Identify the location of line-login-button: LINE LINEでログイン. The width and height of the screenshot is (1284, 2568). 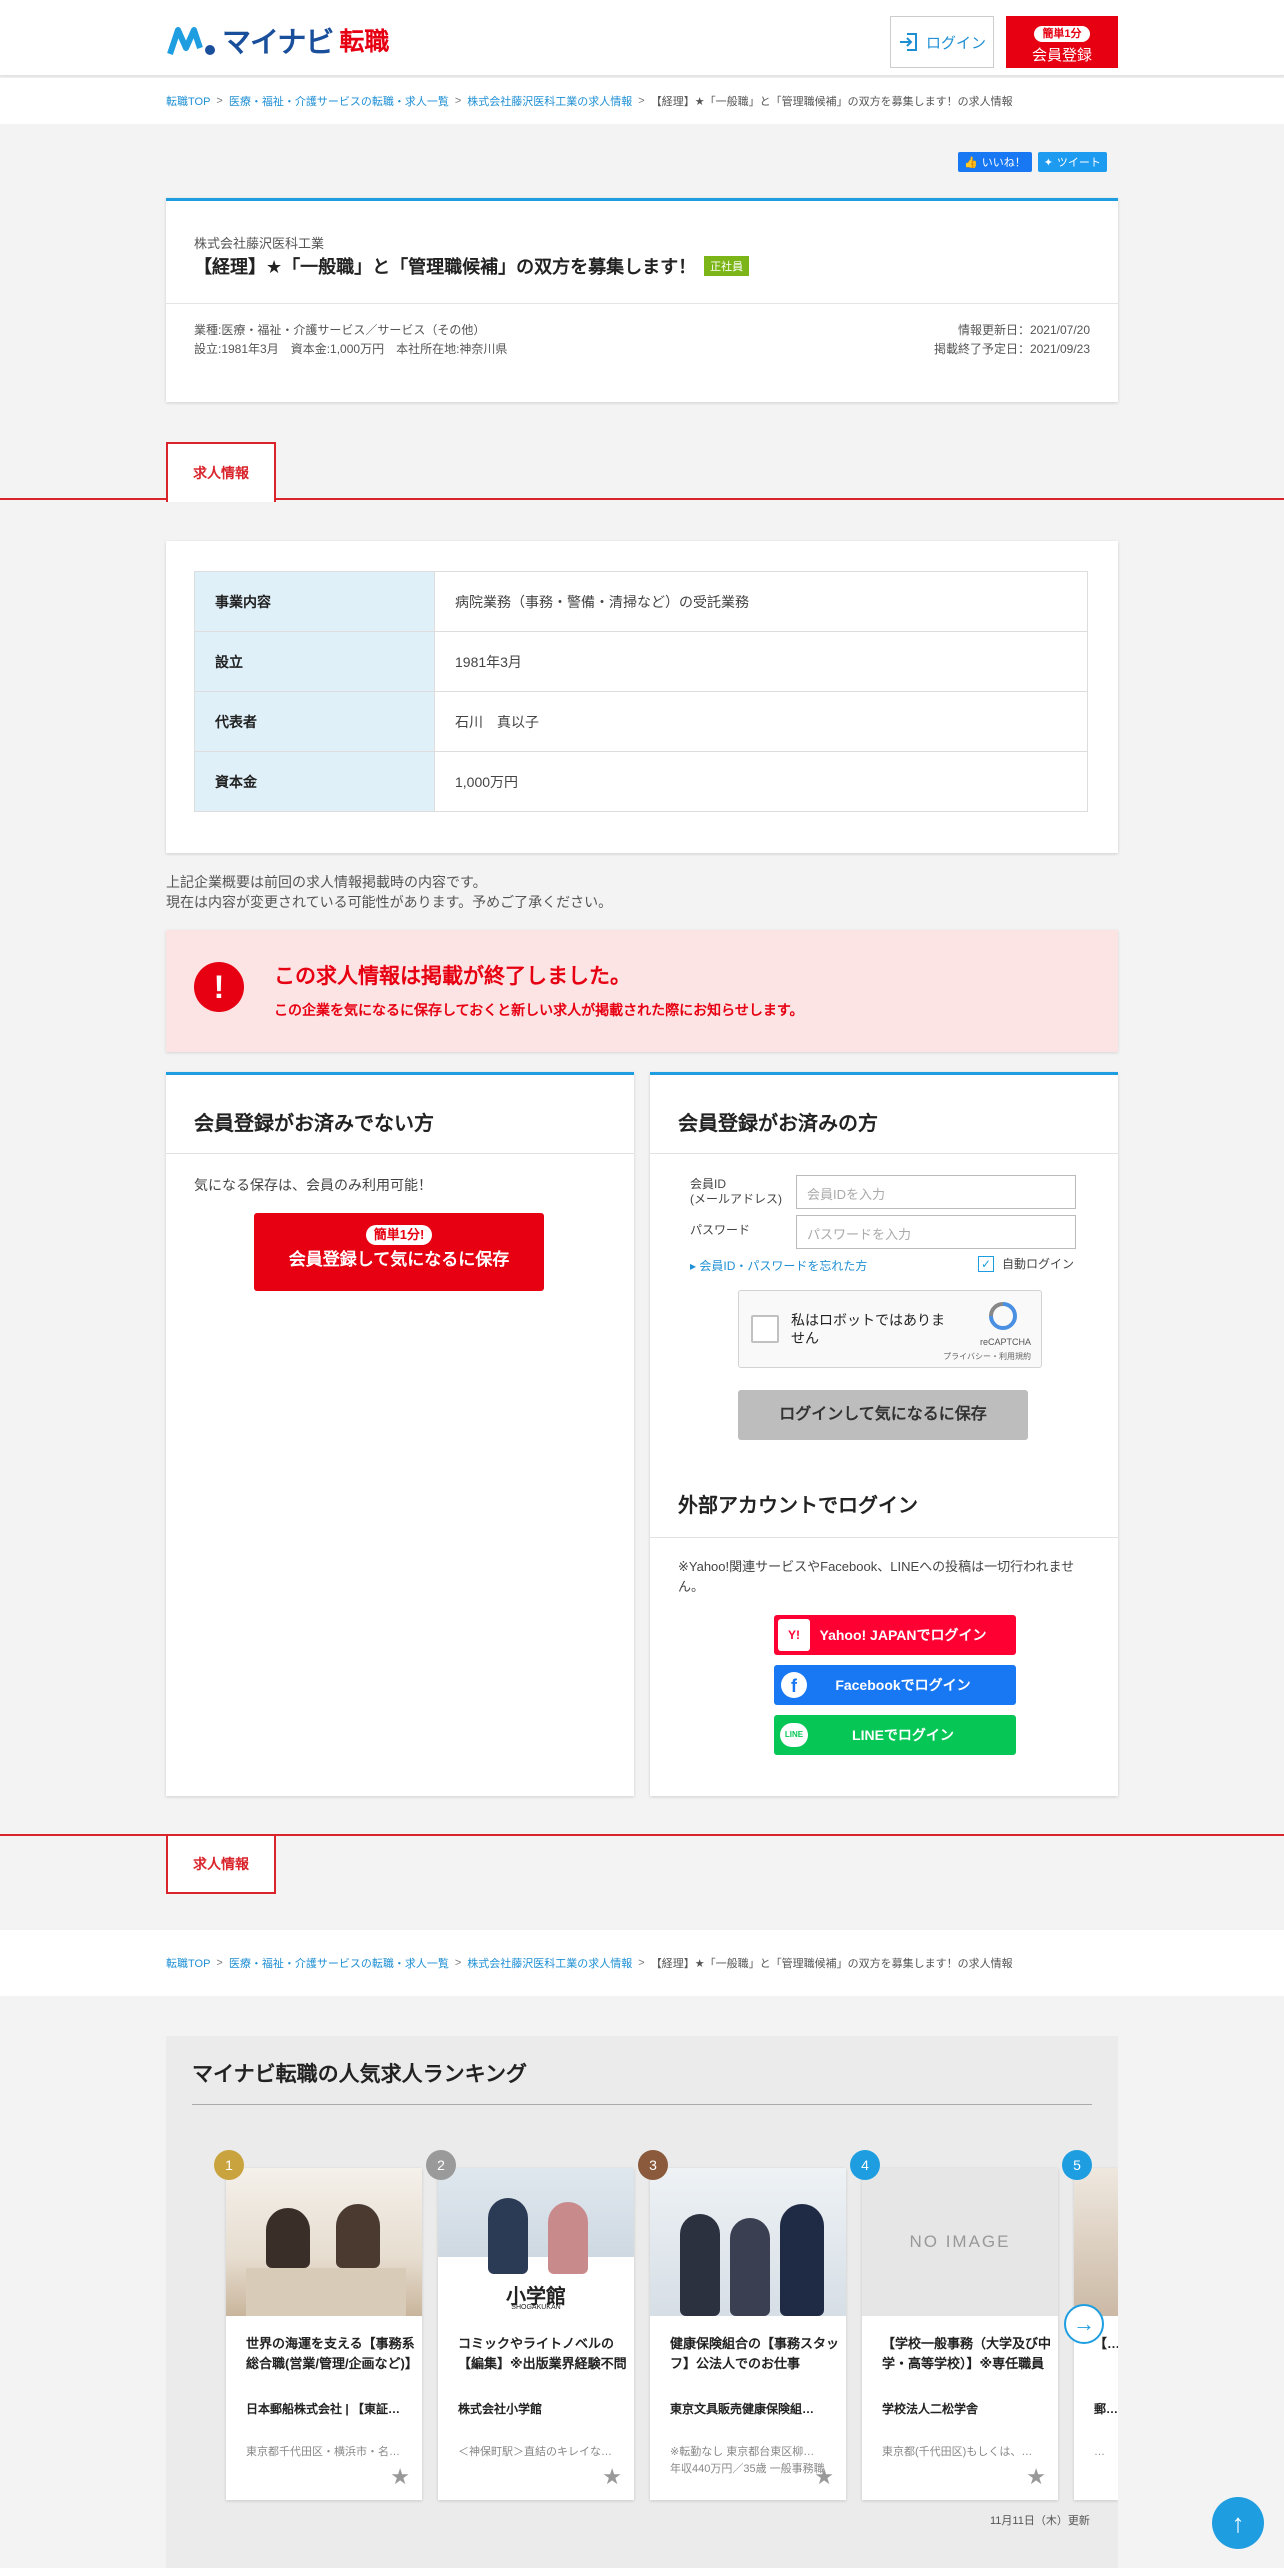
(895, 1735).